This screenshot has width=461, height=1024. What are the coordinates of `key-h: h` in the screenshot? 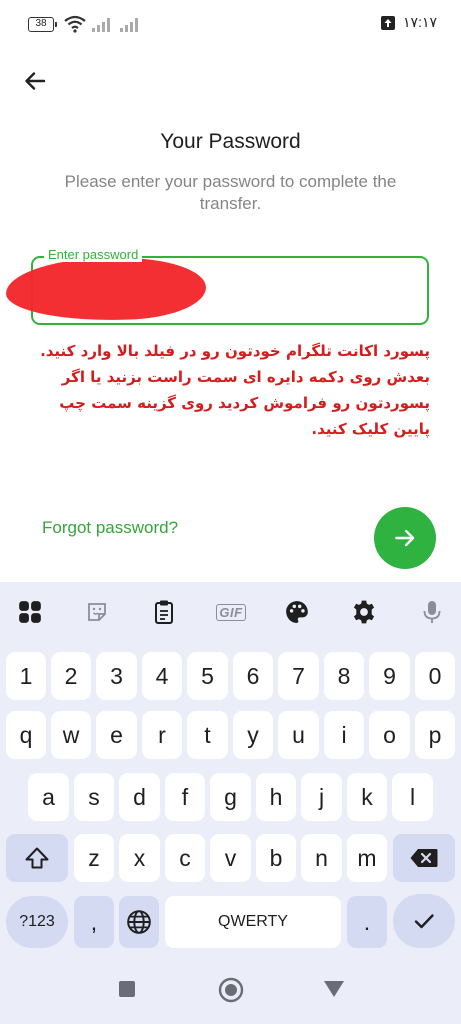 It's located at (276, 797).